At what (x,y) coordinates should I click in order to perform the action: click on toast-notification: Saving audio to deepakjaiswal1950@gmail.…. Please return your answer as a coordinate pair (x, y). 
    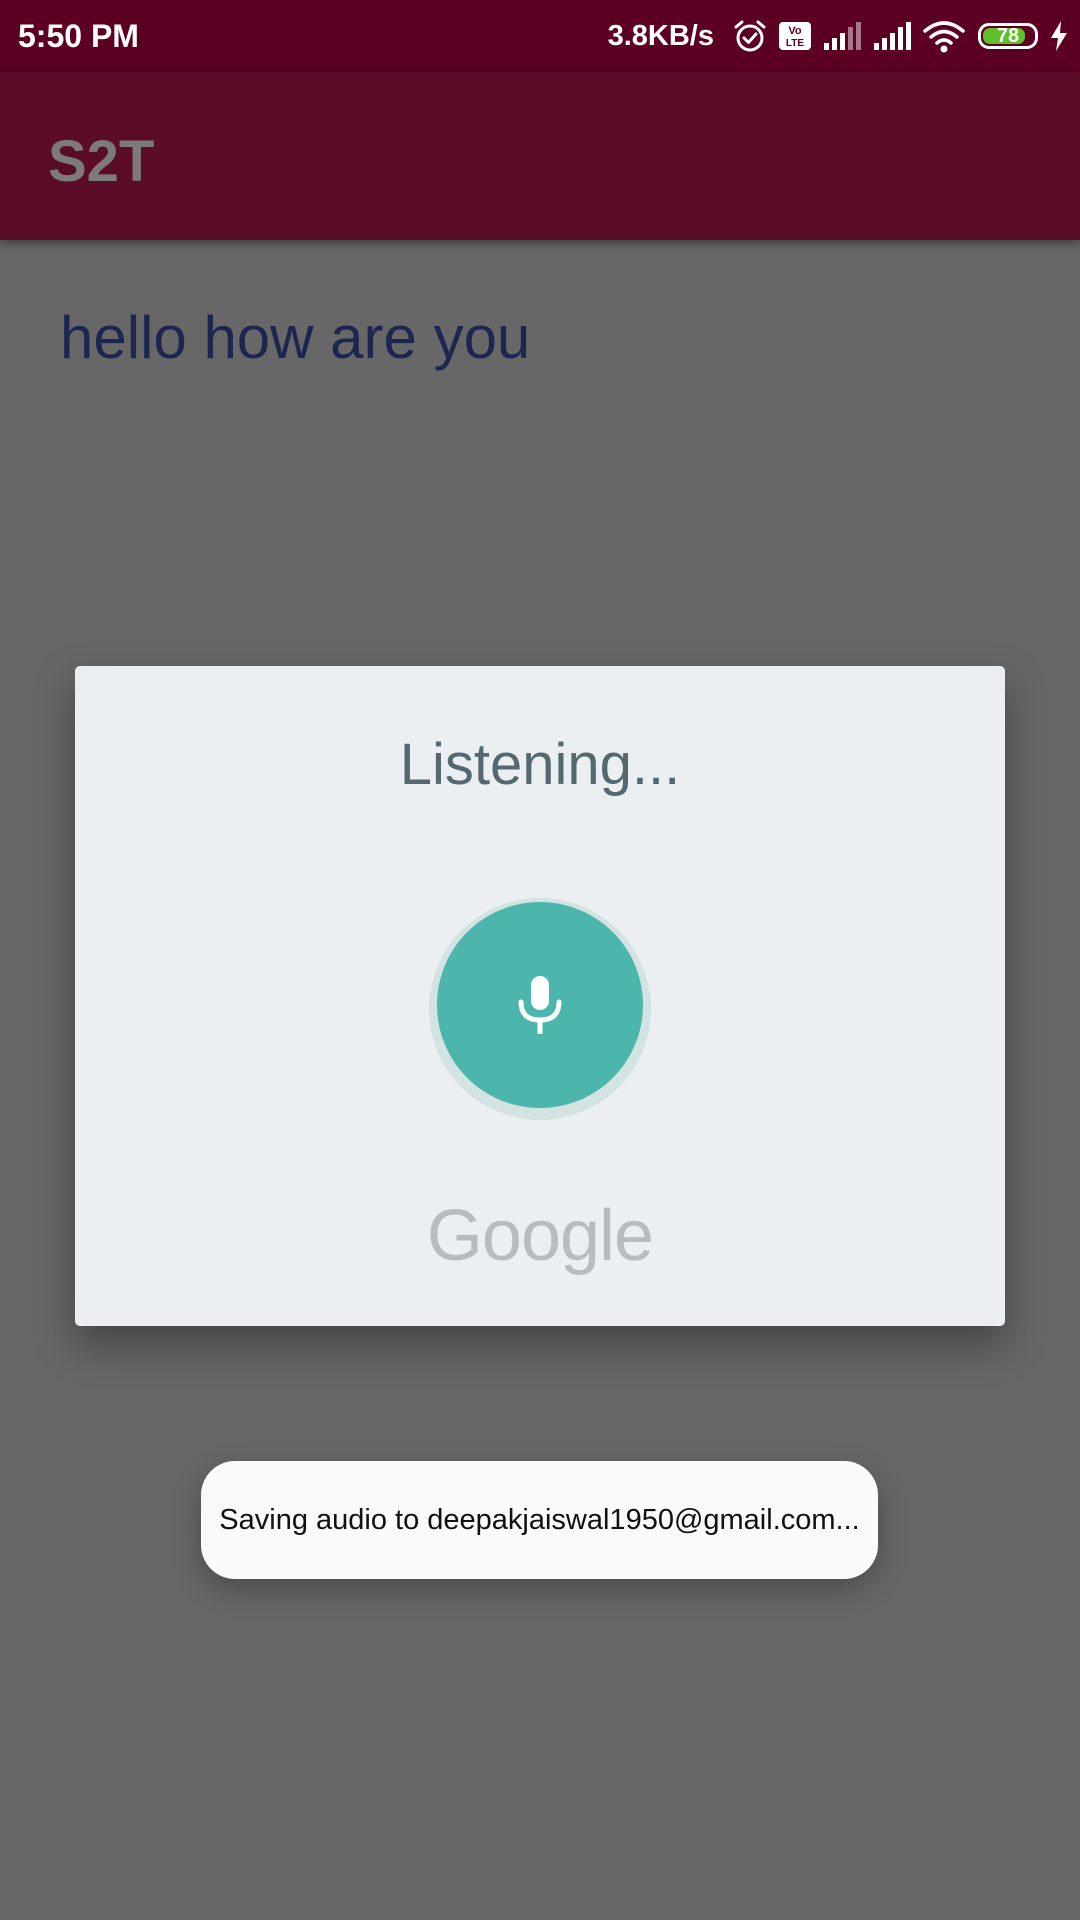
    Looking at the image, I should click on (539, 1520).